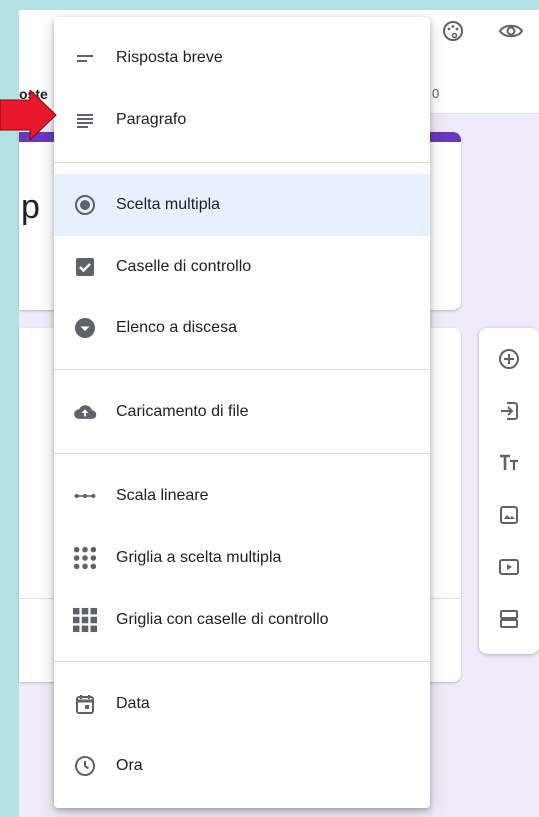 The height and width of the screenshot is (817, 539). Describe the element at coordinates (85, 328) in the screenshot. I see `dropdown-icon` at that location.